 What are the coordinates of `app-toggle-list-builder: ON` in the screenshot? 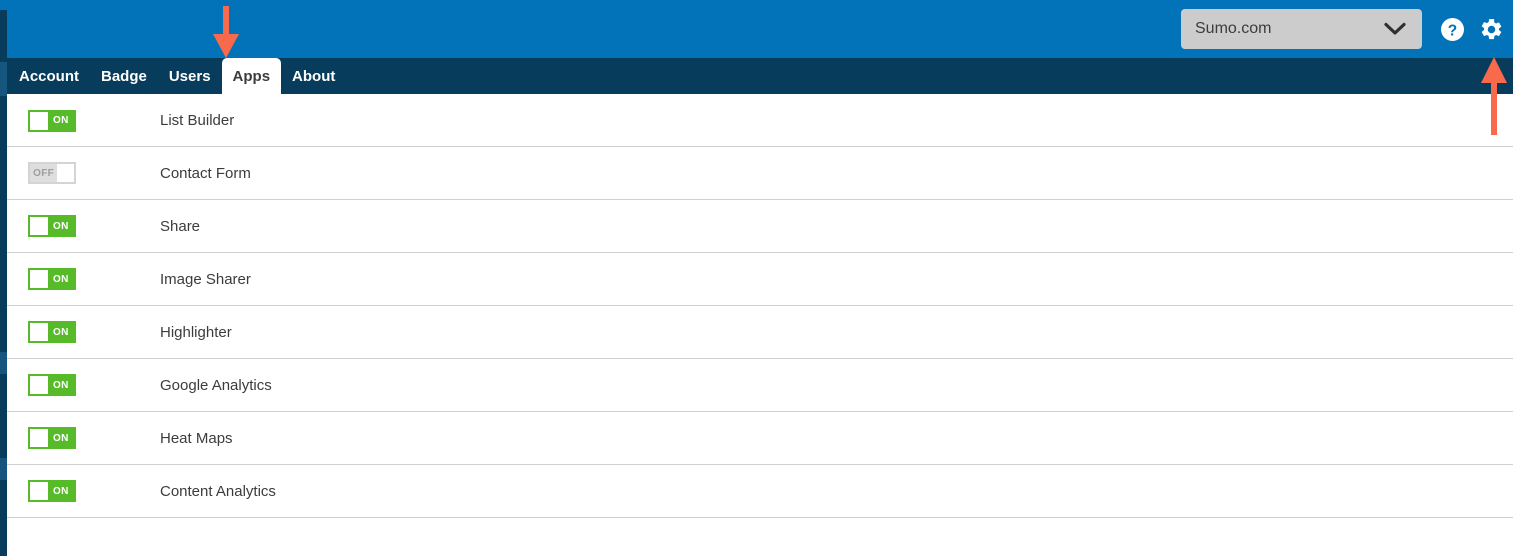 It's located at (52, 120).